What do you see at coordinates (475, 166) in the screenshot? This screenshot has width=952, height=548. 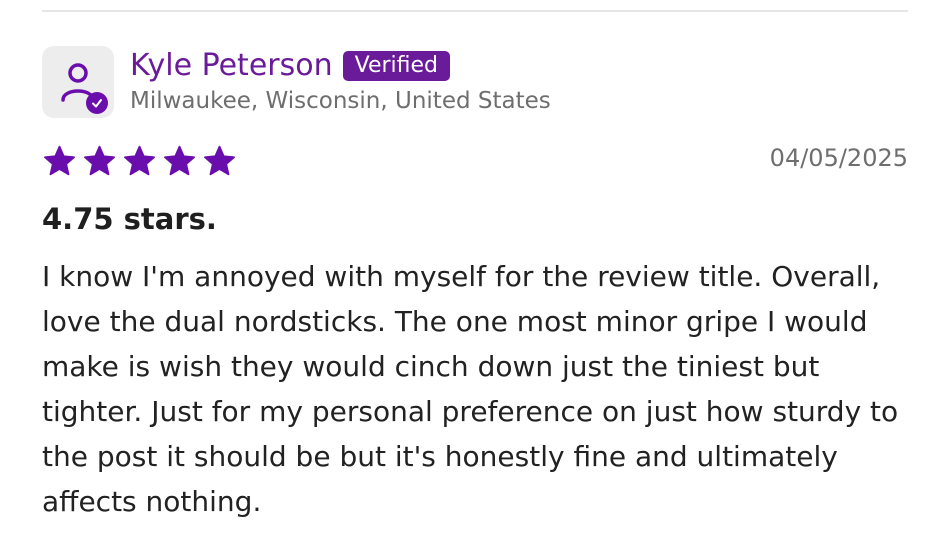 I see `rating-row: 04/05/2025` at bounding box center [475, 166].